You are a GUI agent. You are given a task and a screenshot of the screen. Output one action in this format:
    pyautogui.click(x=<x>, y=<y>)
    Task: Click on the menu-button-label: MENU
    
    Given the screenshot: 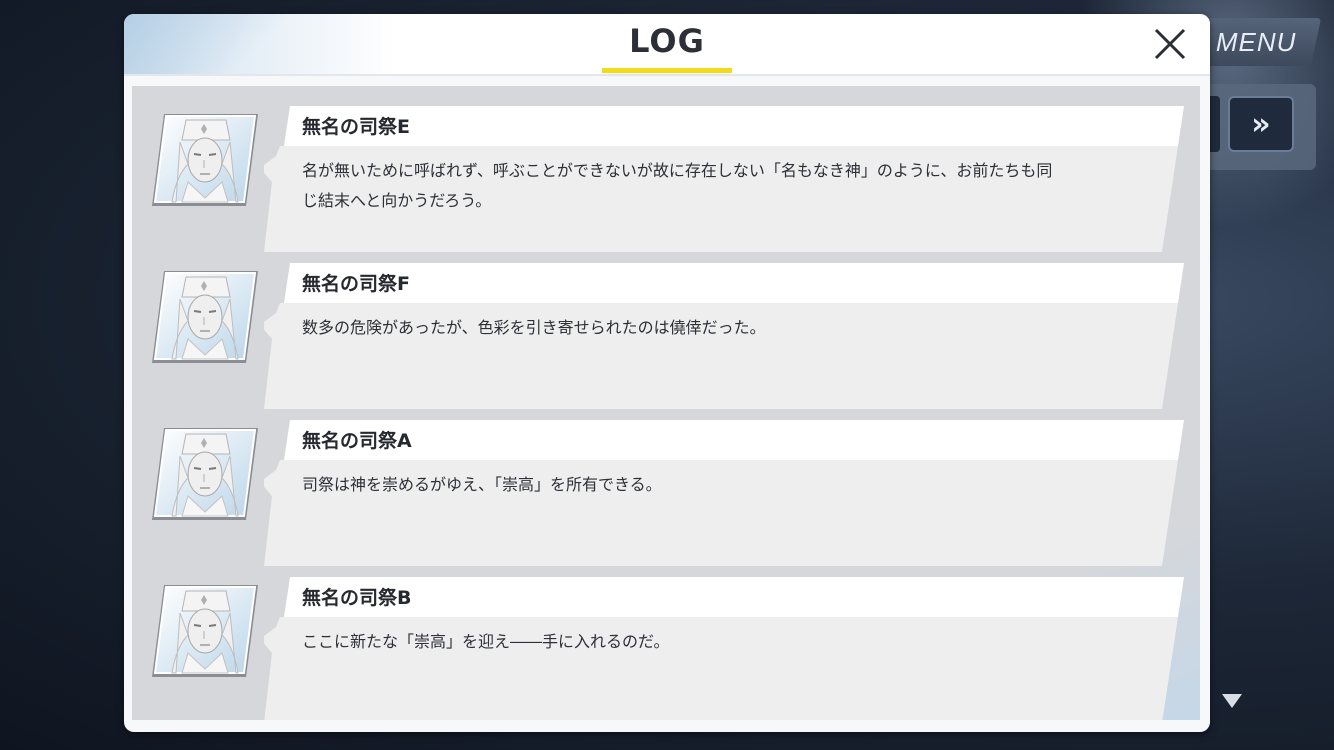 What is the action you would take?
    pyautogui.click(x=1256, y=41)
    